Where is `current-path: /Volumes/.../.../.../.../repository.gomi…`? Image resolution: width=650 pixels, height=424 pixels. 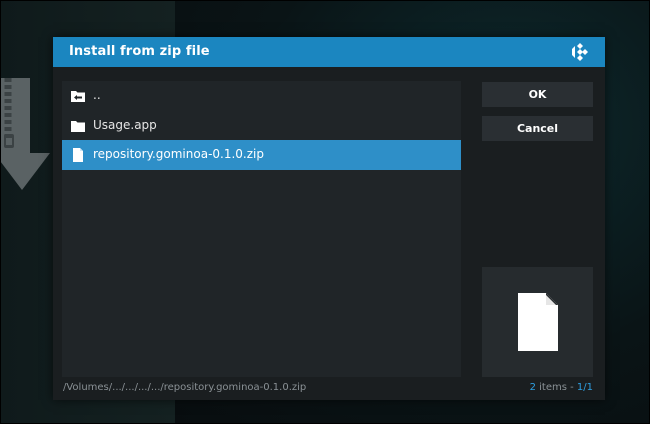 current-path: /Volumes/.../.../.../.../repository.gomi… is located at coordinates (185, 387).